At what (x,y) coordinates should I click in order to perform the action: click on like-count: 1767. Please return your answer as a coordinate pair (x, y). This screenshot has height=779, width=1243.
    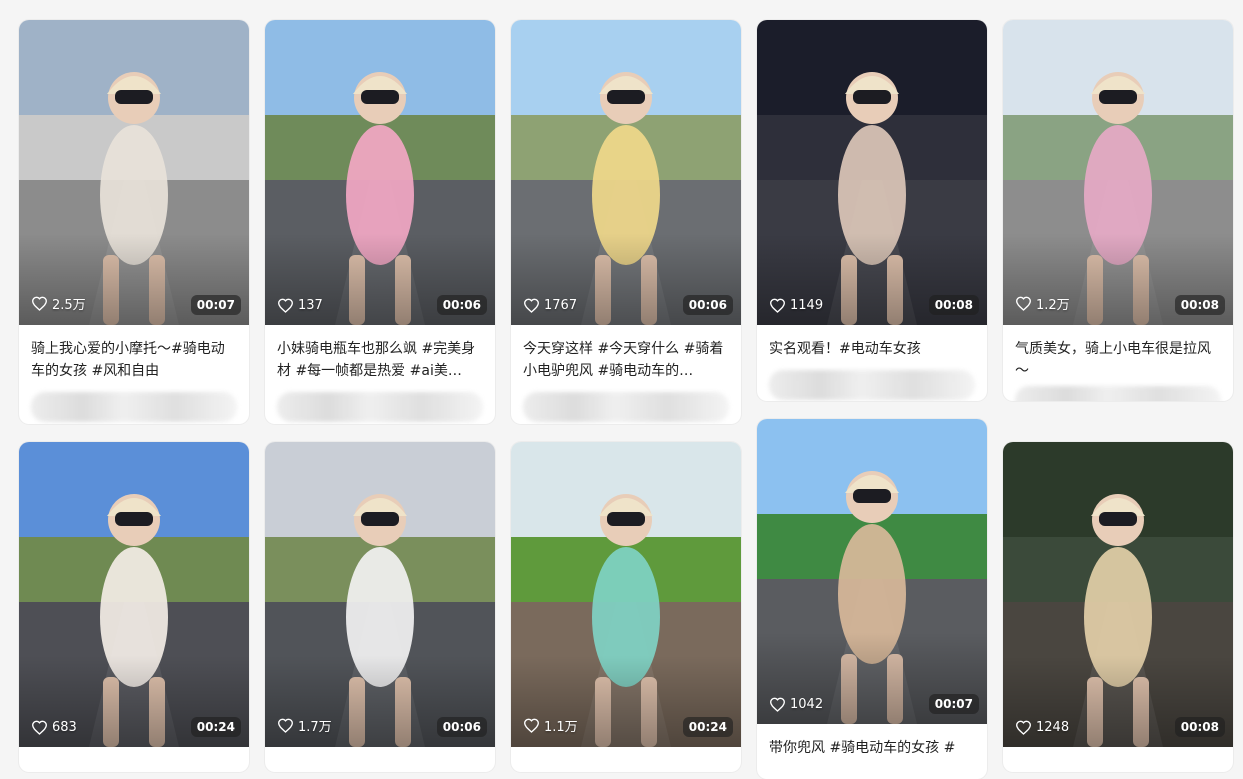
    Looking at the image, I should click on (550, 305).